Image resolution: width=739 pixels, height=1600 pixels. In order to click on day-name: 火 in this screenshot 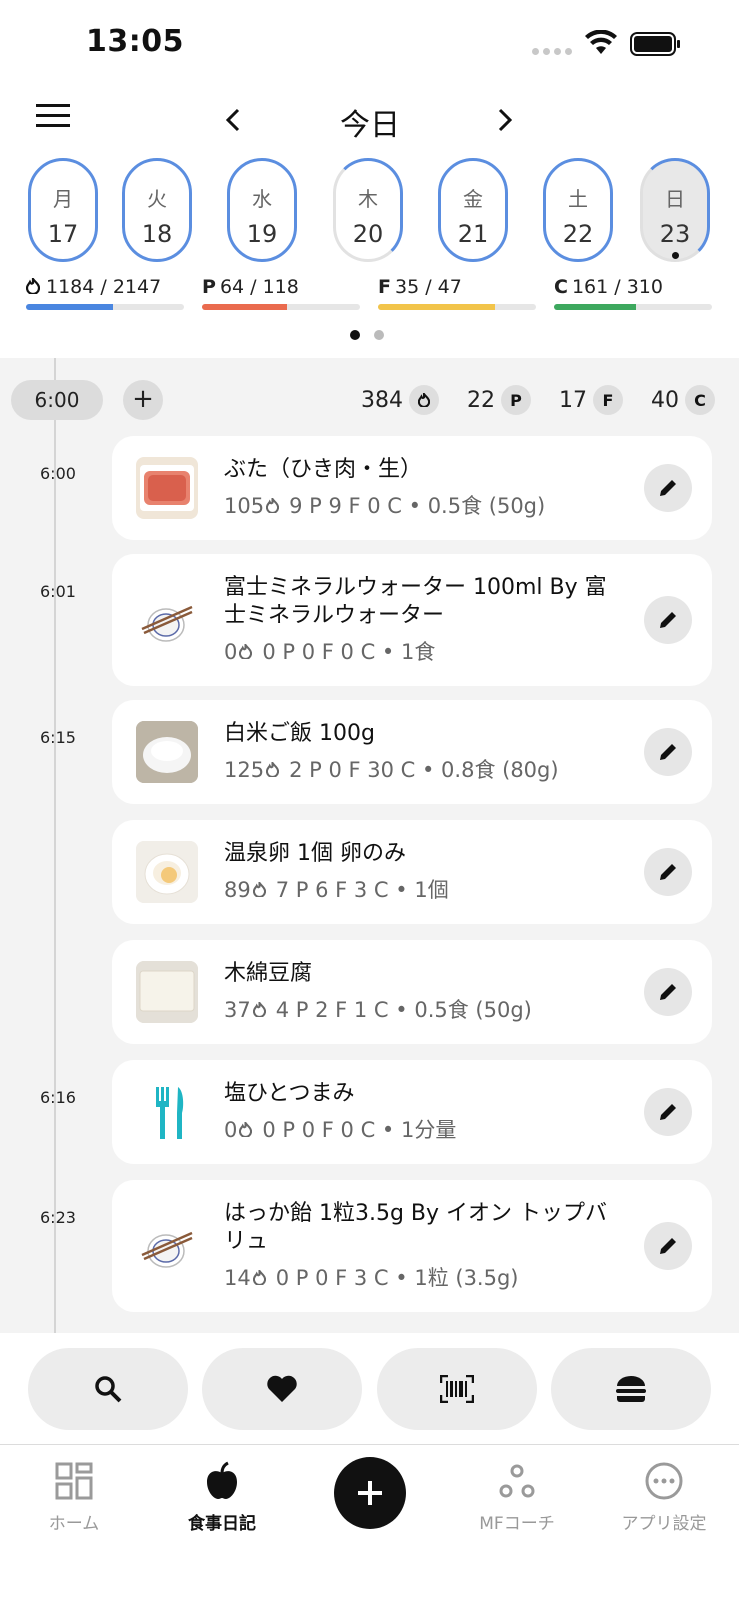, I will do `click(157, 199)`.